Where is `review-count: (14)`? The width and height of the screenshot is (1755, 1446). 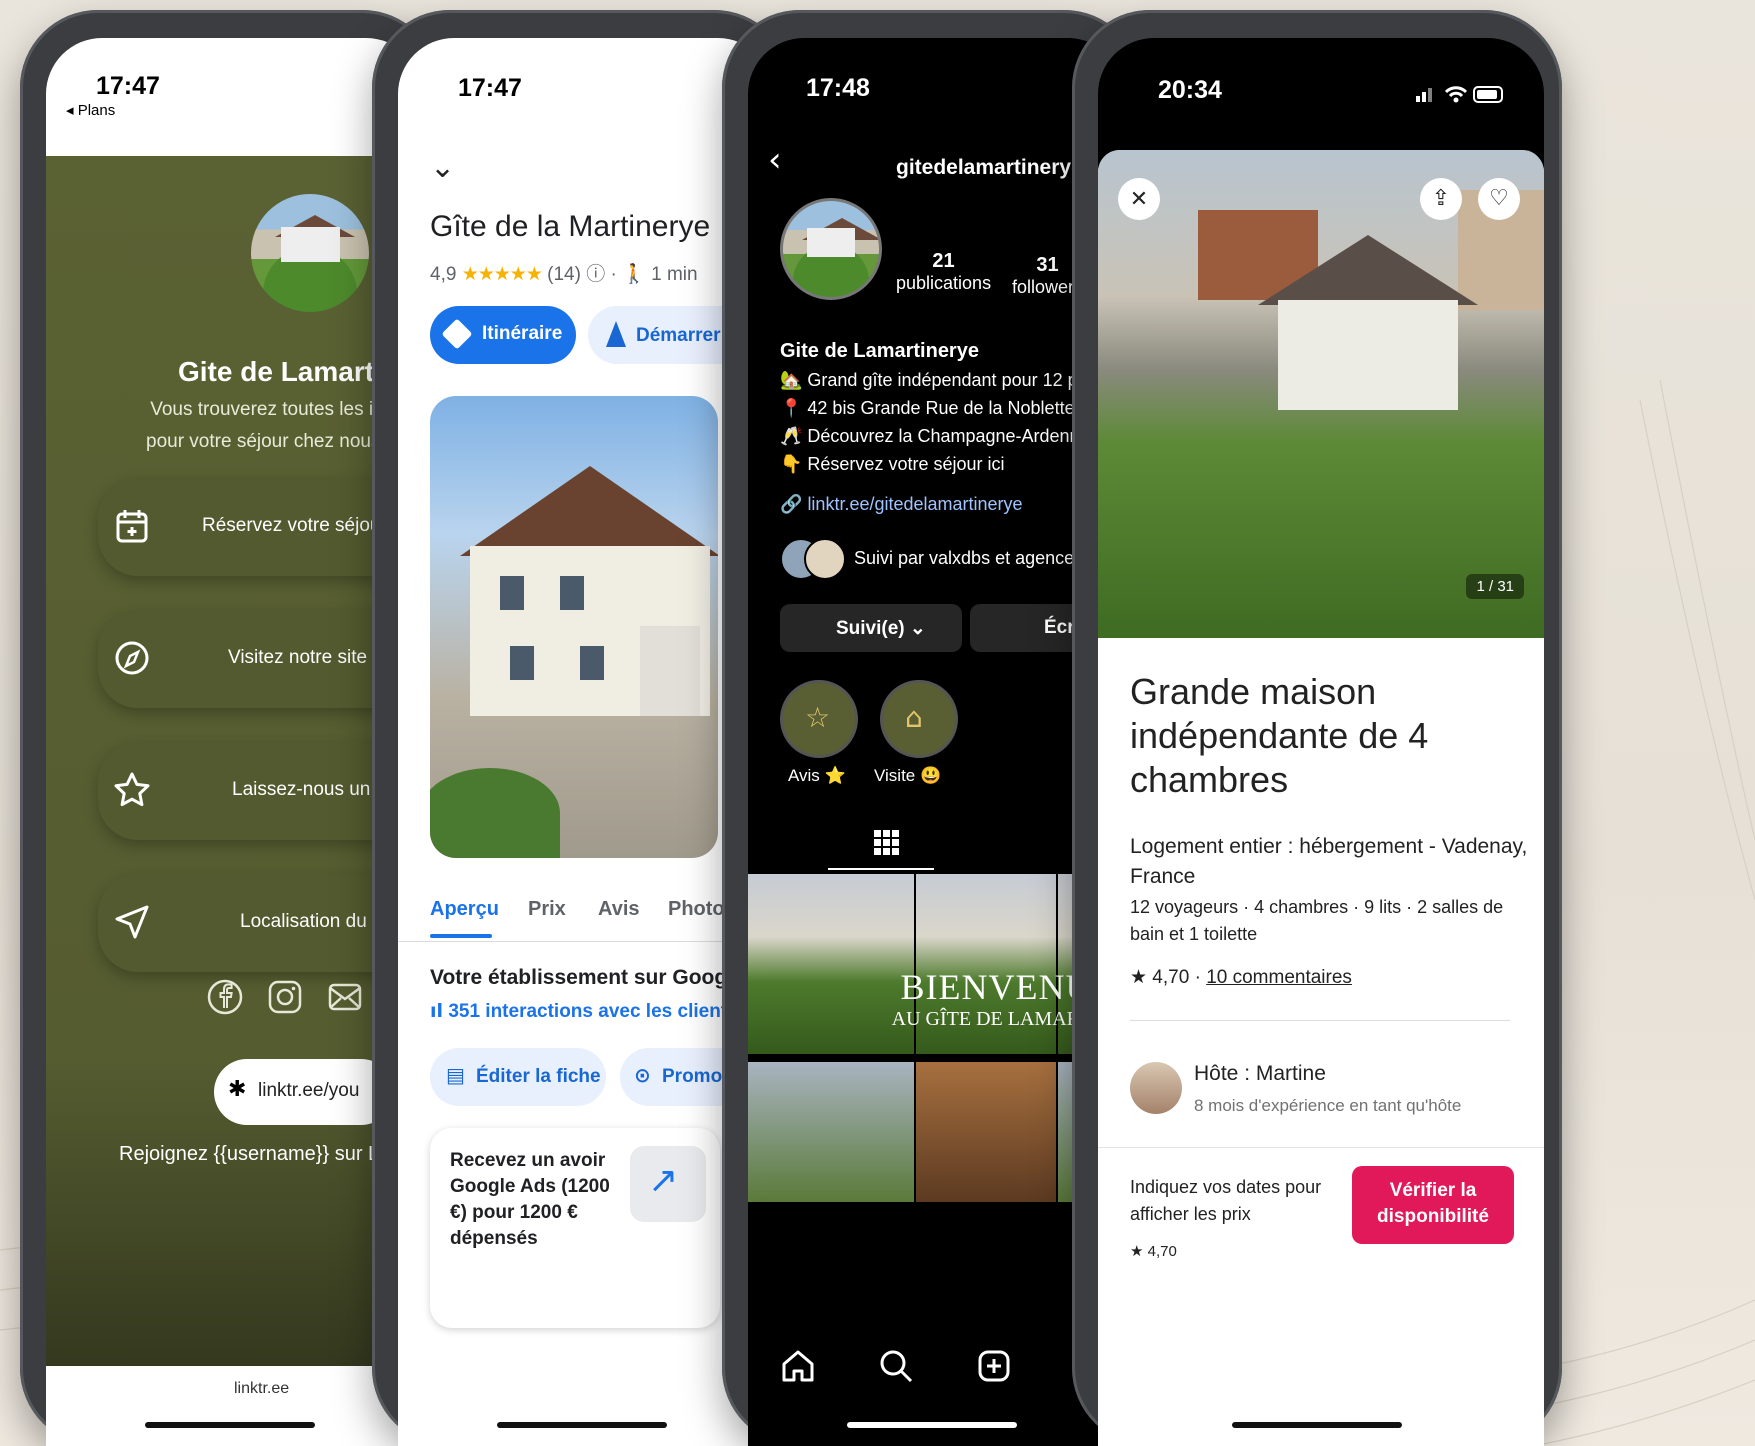 review-count: (14) is located at coordinates (564, 274).